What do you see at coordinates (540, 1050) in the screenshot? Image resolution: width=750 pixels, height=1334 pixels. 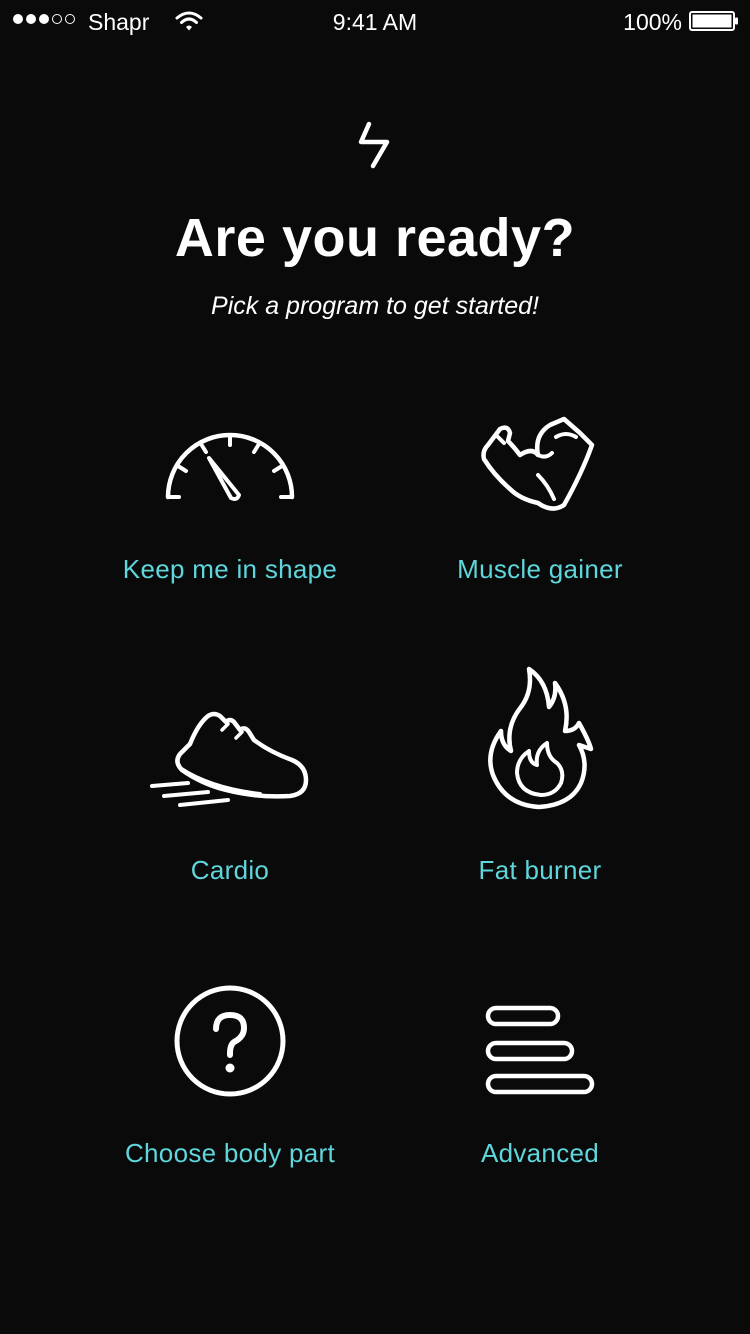 I see `stacked-bars-icon` at bounding box center [540, 1050].